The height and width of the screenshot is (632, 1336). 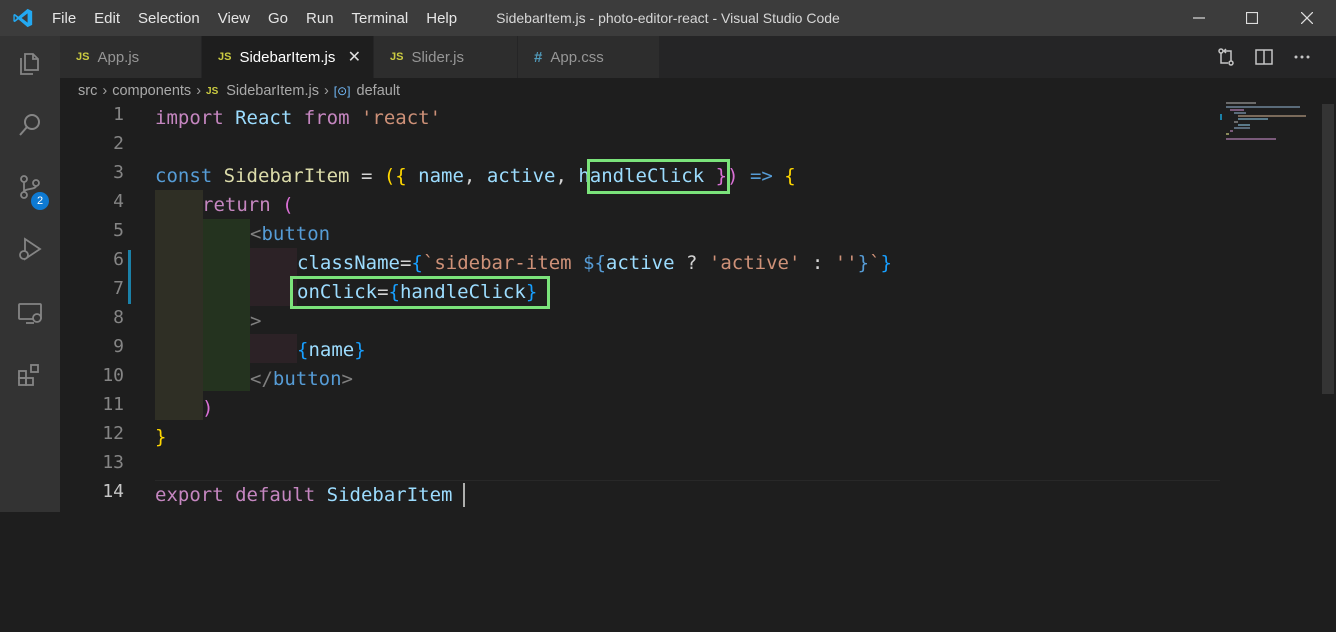 I want to click on line-number: 3, so click(x=118, y=172).